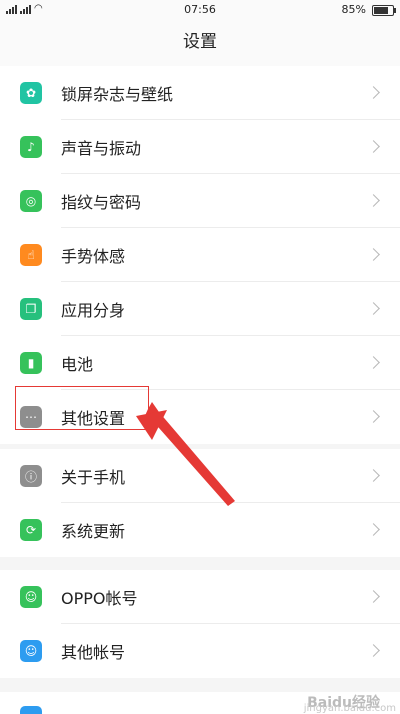  What do you see at coordinates (185, 454) in the screenshot?
I see `annotation-arrow` at bounding box center [185, 454].